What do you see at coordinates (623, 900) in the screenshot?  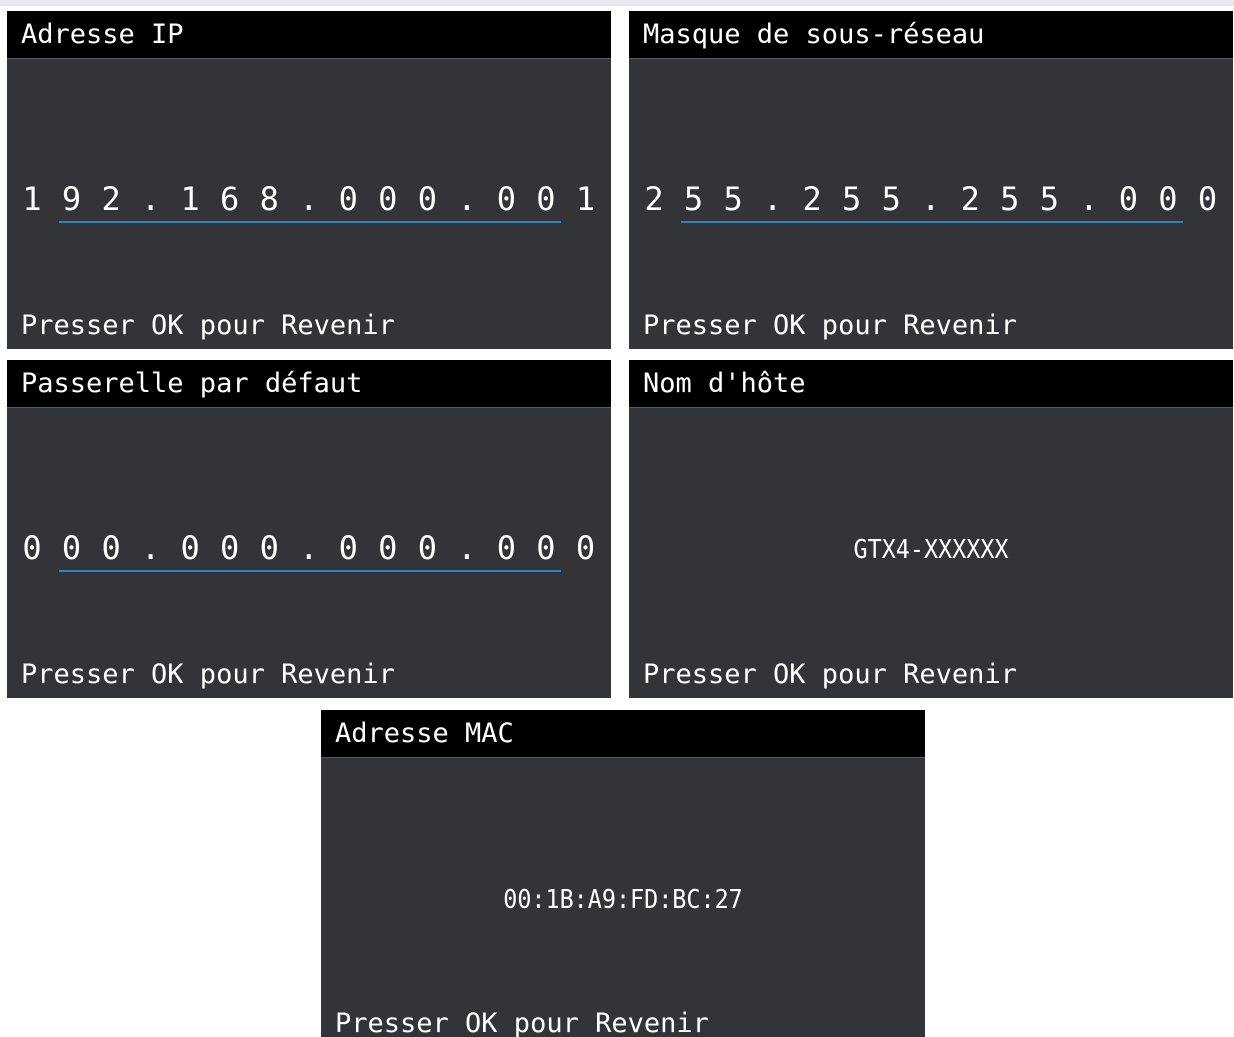 I see `mac-address-value: 00:1B:A9:FD:BC:27` at bounding box center [623, 900].